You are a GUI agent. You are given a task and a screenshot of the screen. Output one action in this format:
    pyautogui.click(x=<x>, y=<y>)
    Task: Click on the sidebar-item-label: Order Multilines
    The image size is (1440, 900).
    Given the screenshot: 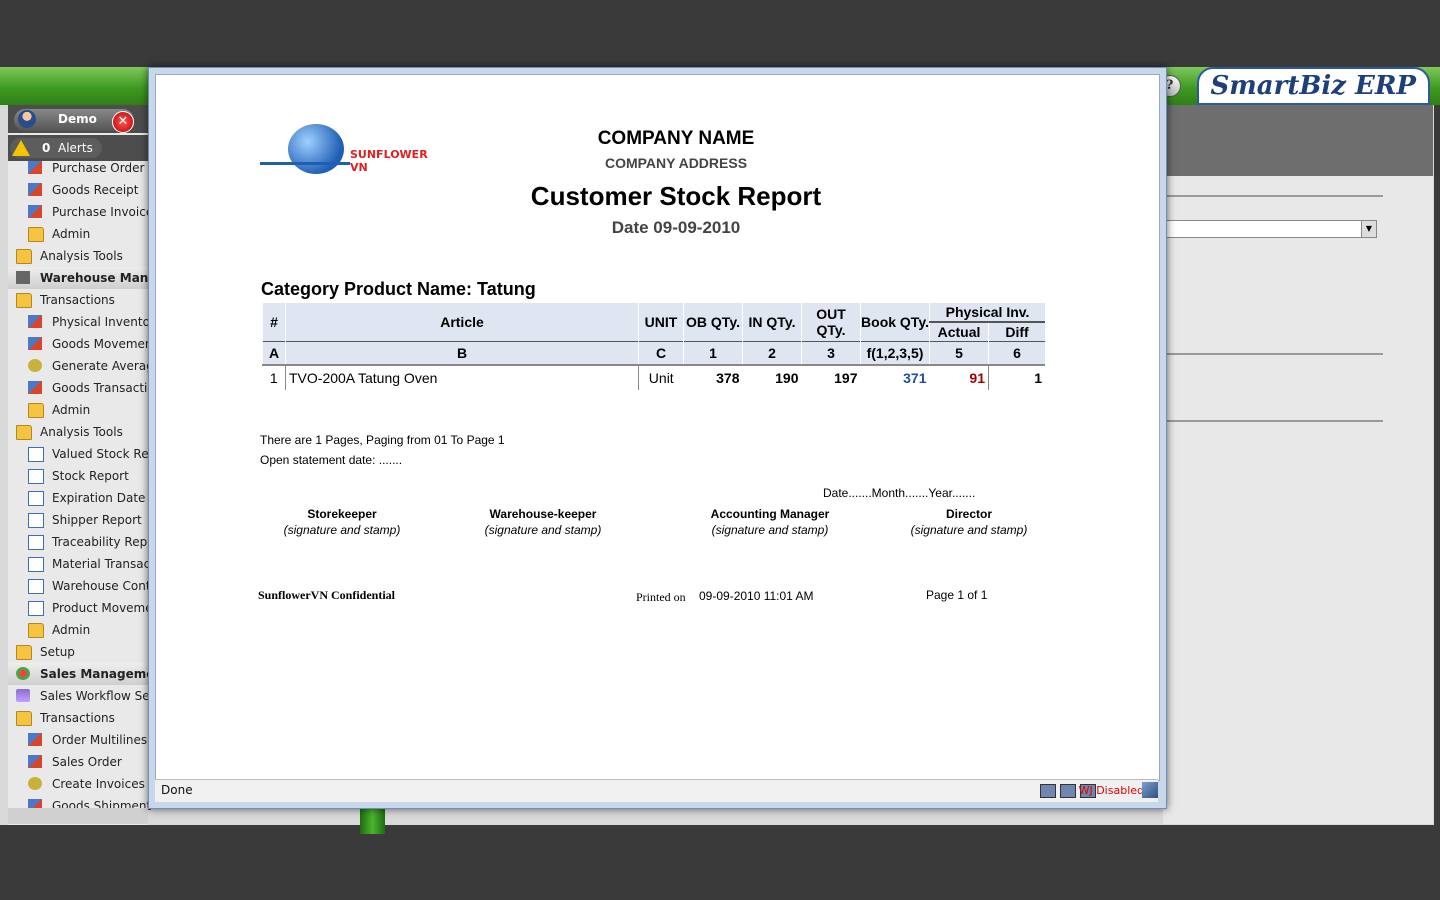 What is the action you would take?
    pyautogui.click(x=100, y=740)
    